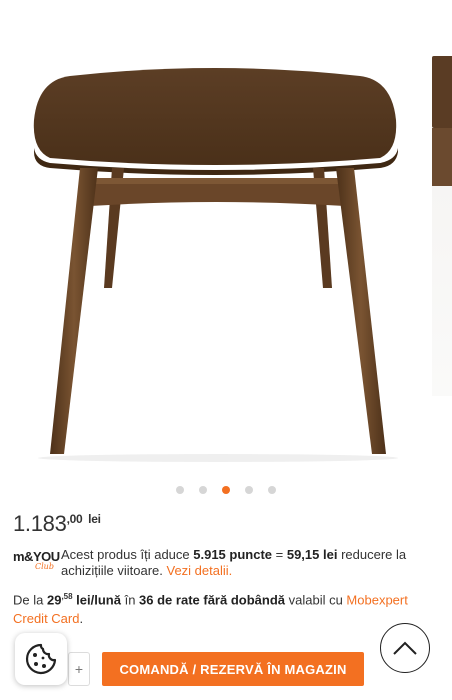  I want to click on gallery-dot-active, so click(226, 490).